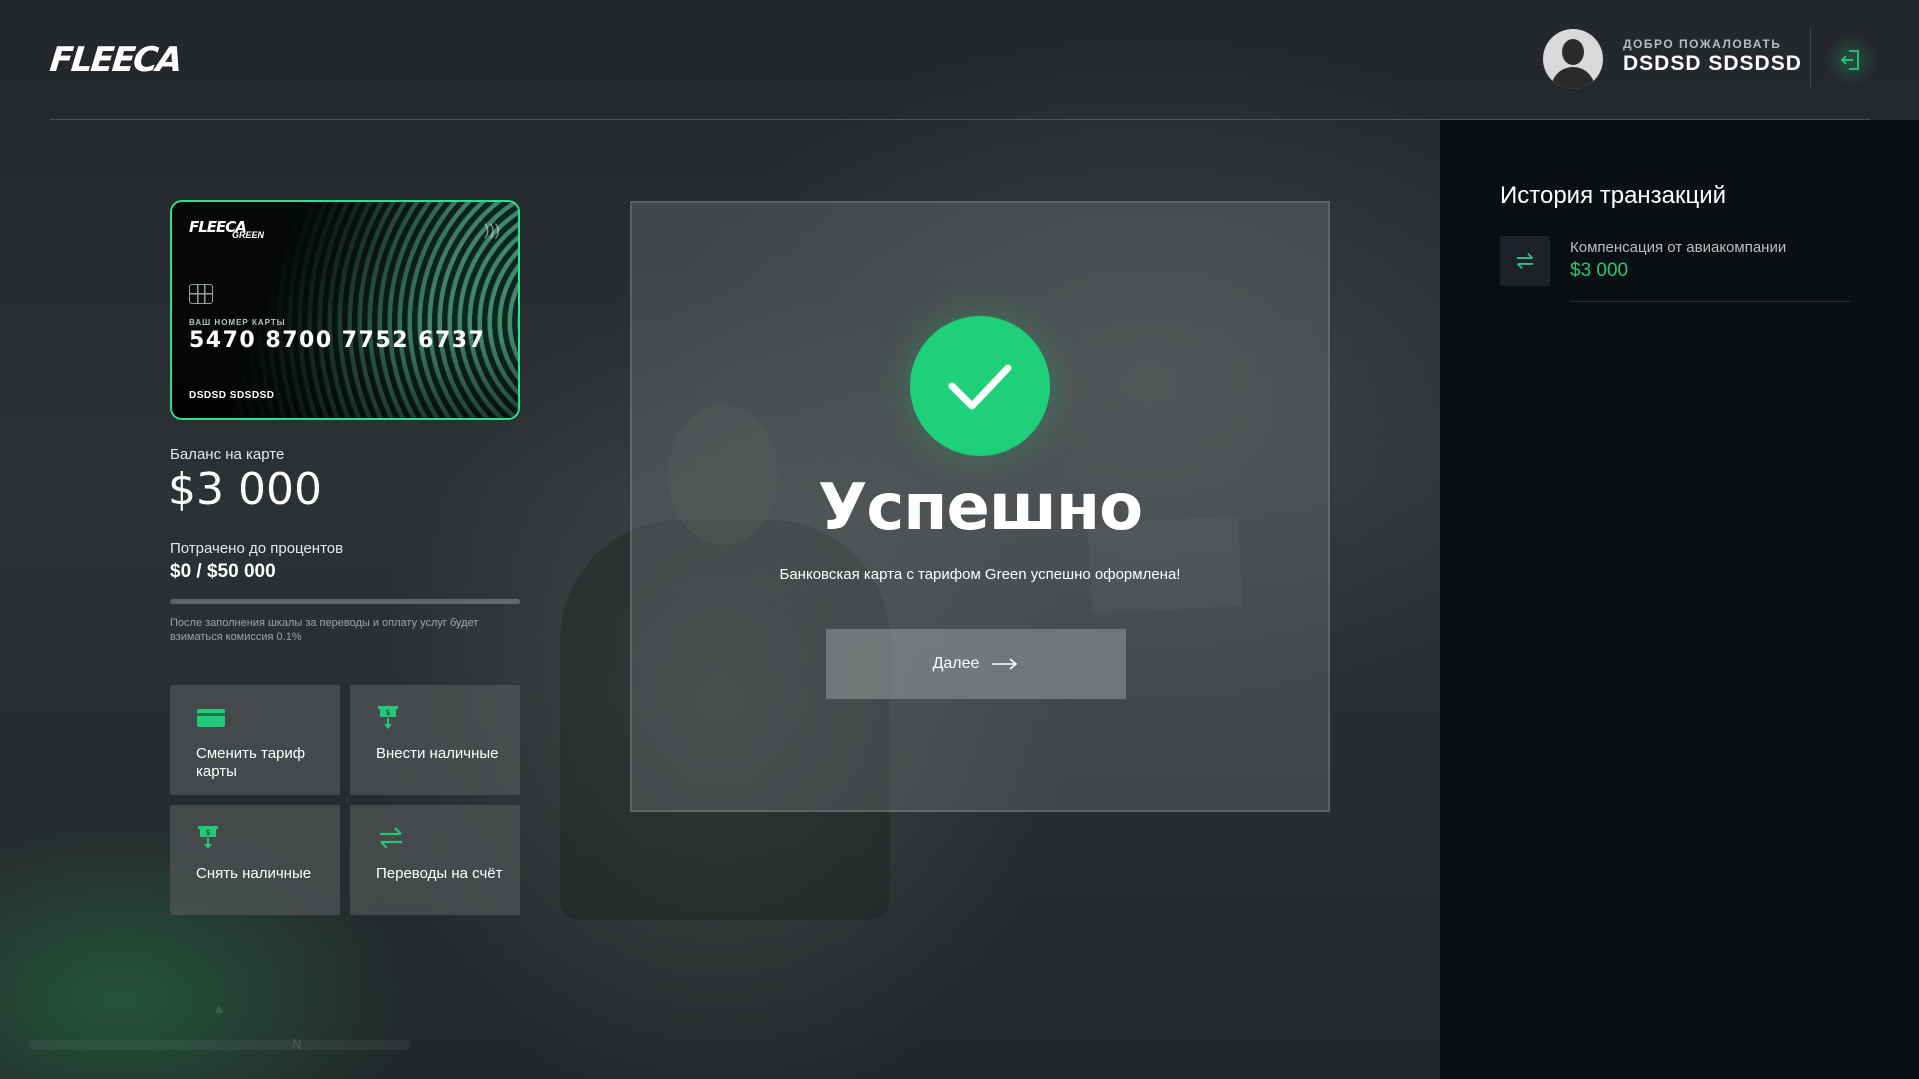 The height and width of the screenshot is (1079, 1919). Describe the element at coordinates (297, 1045) in the screenshot. I see `background-compass-icon: N` at that location.